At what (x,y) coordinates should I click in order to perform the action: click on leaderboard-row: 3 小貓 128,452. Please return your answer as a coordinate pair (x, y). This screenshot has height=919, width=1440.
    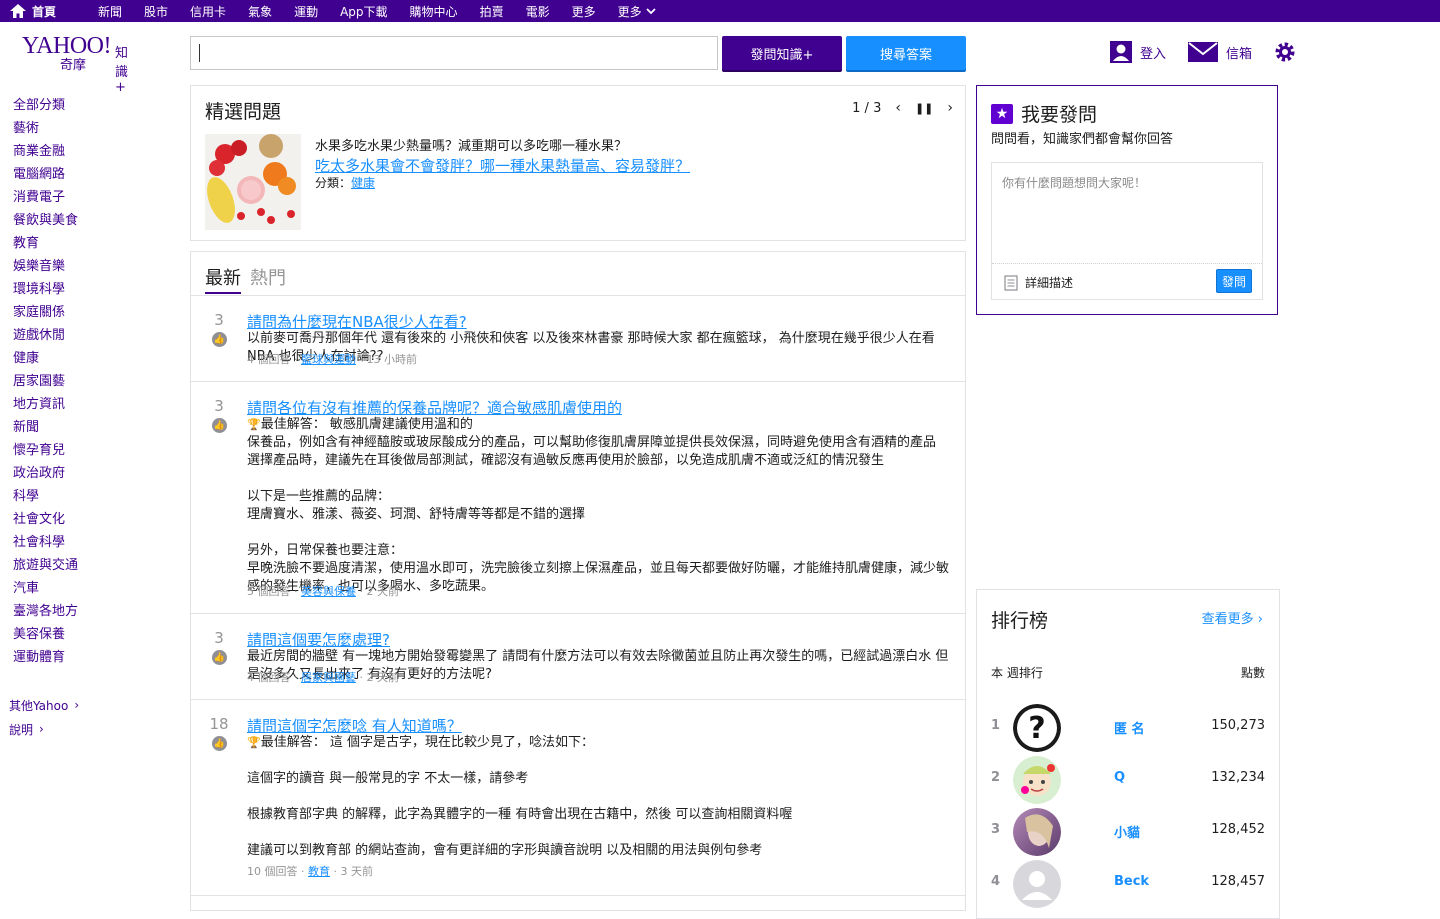
    Looking at the image, I should click on (1128, 830).